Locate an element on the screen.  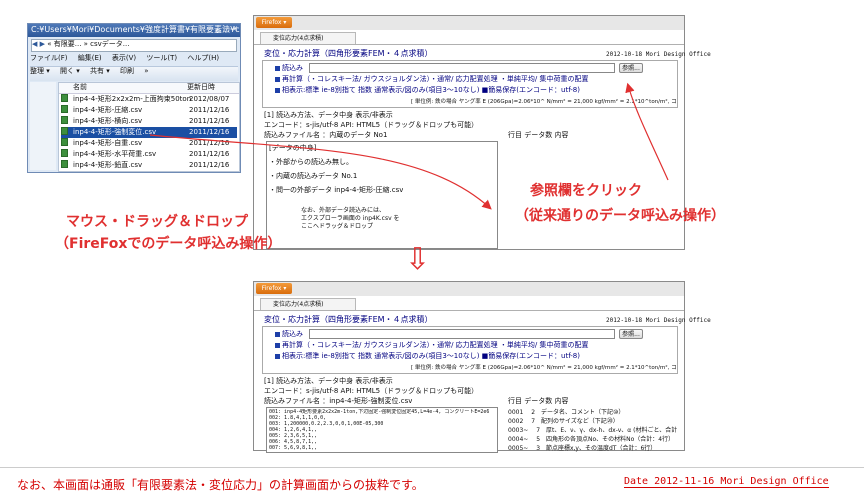
down-arrow-icon: ⇩ is located at coordinates (418, 259).